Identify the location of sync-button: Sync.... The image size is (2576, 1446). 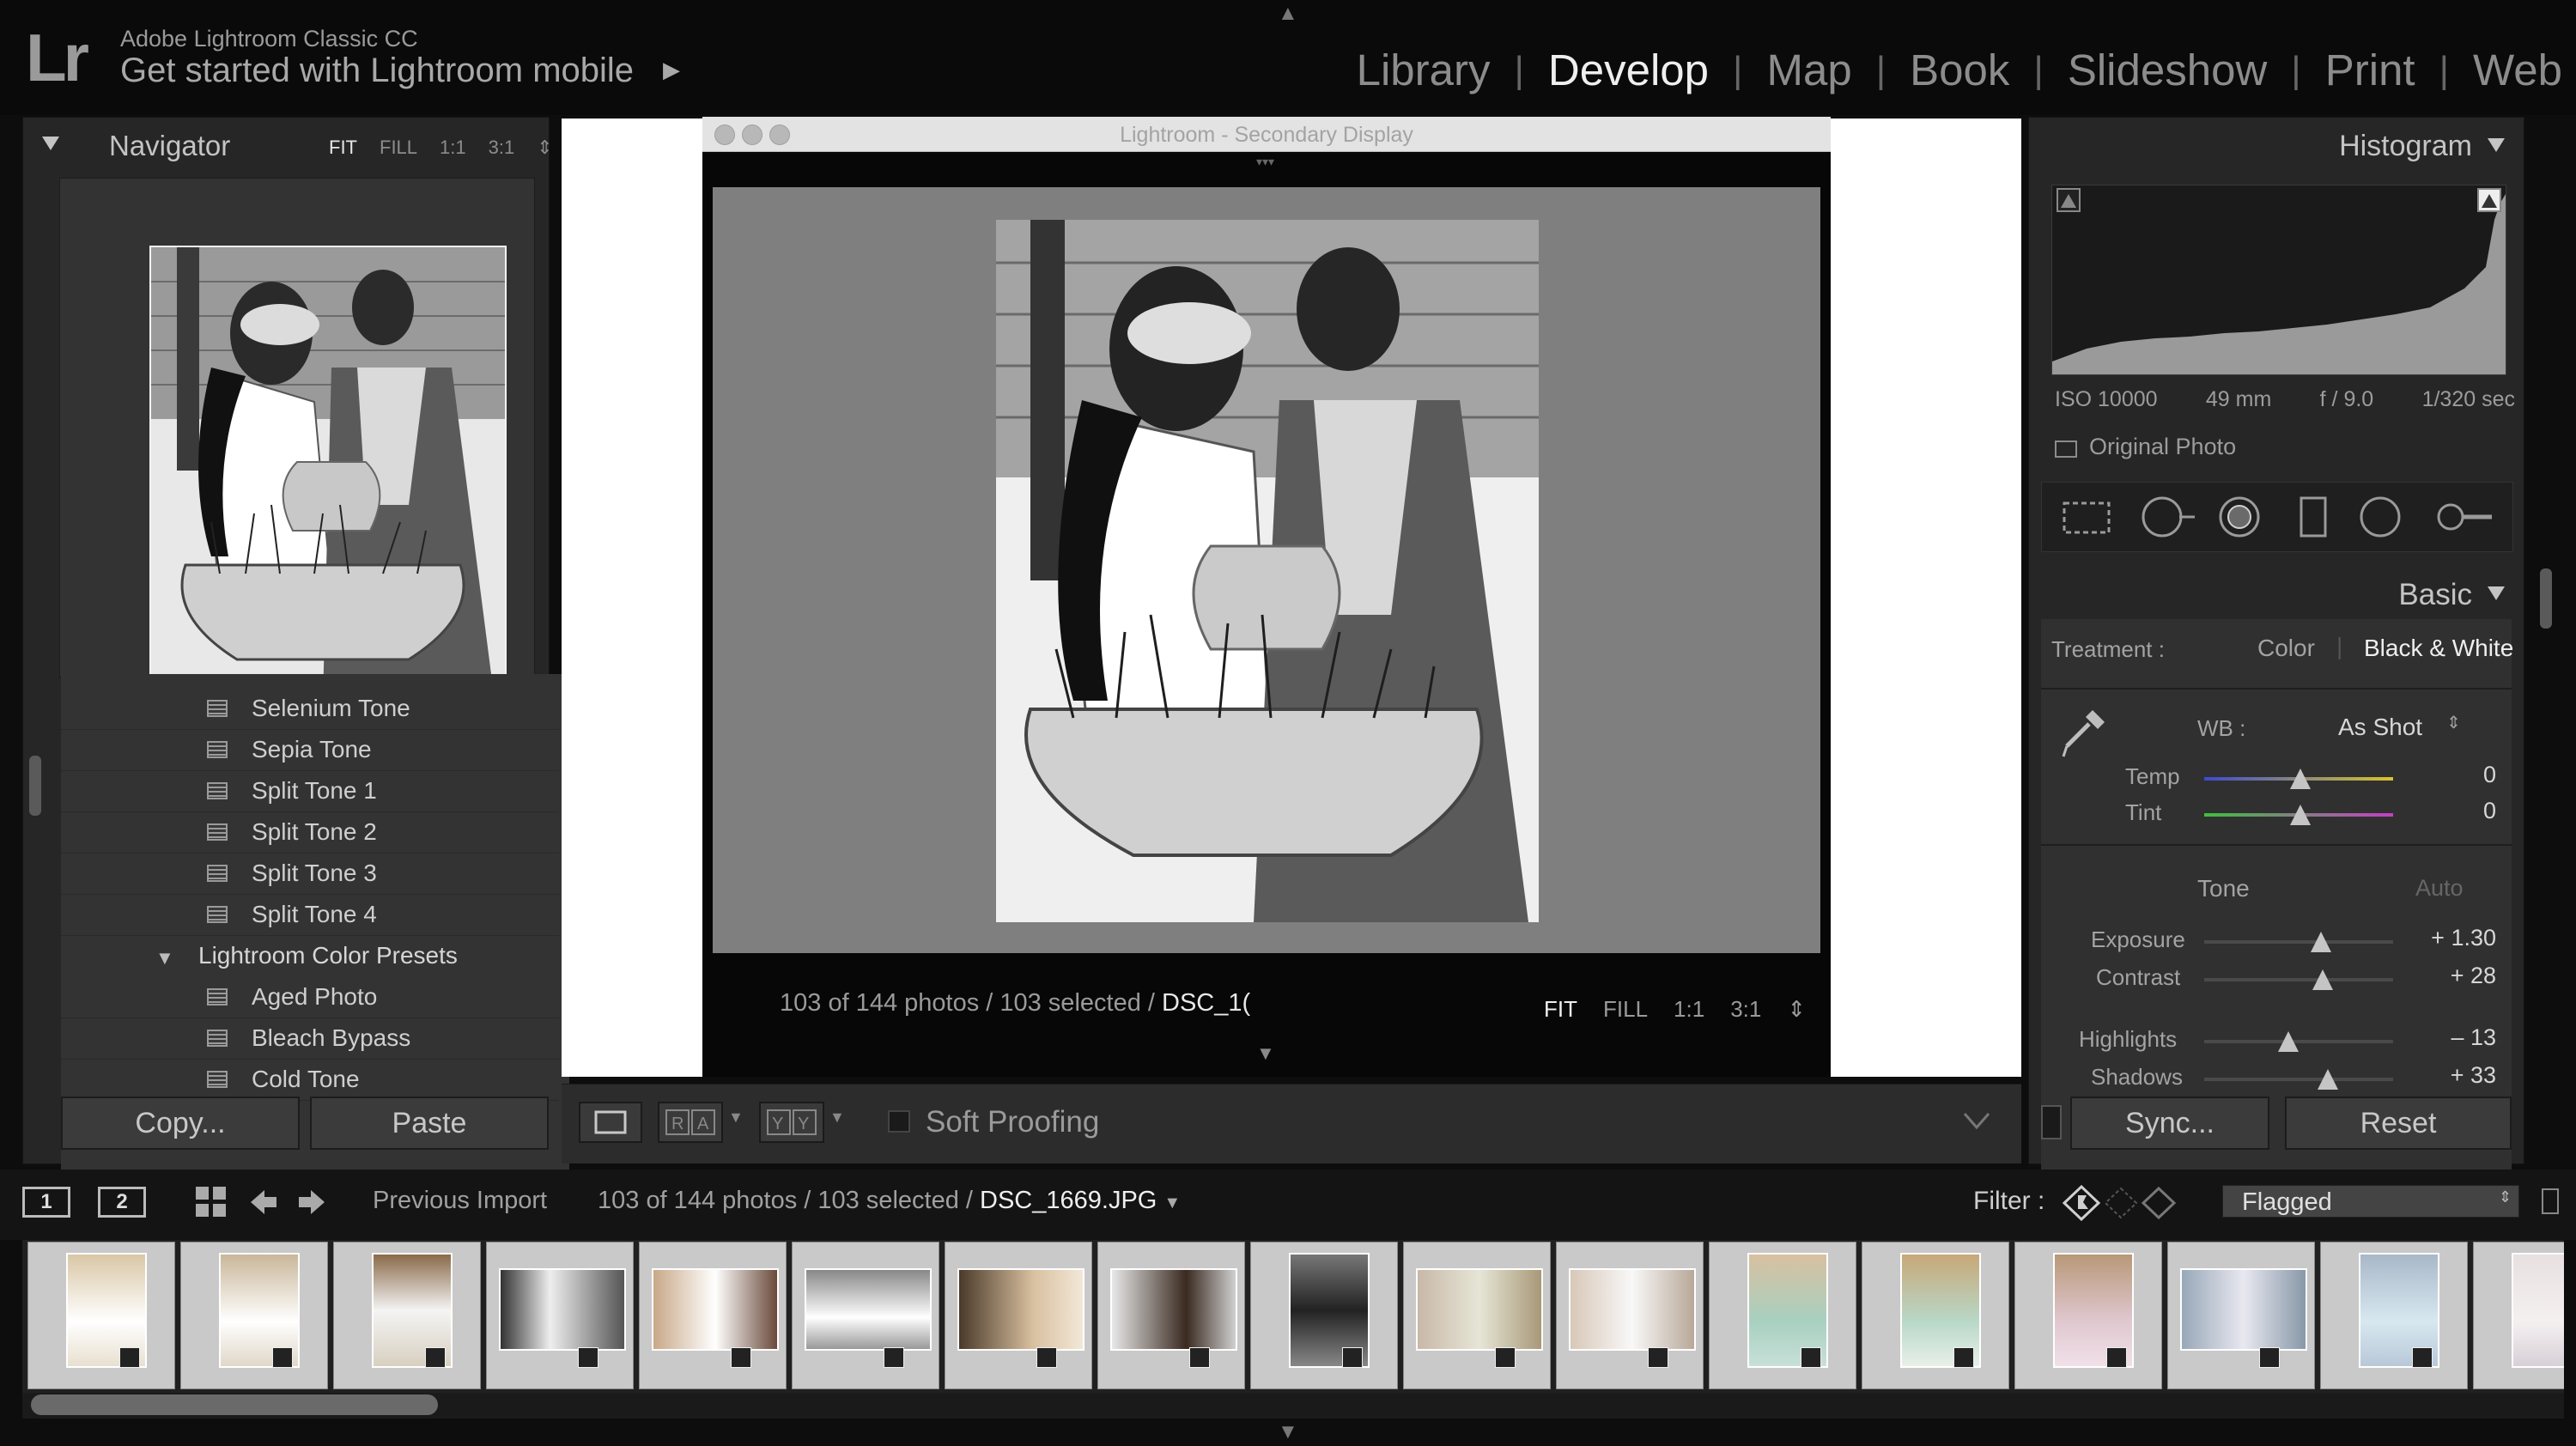
(2170, 1124).